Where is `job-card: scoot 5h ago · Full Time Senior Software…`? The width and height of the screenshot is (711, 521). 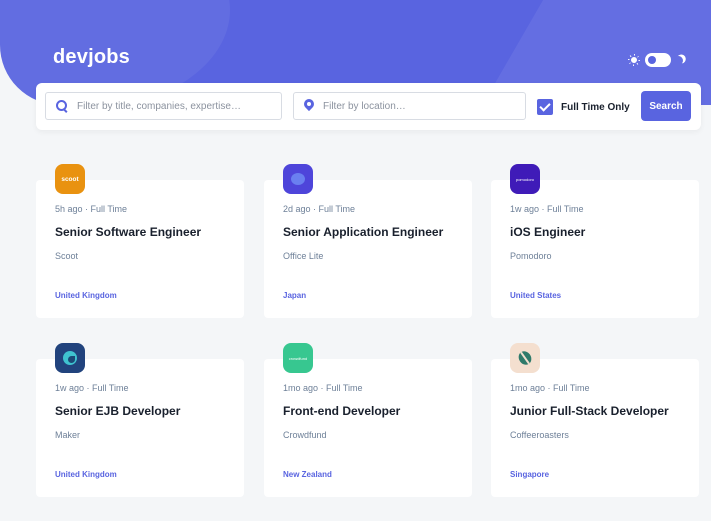 job-card: scoot 5h ago · Full Time Senior Software… is located at coordinates (140, 241).